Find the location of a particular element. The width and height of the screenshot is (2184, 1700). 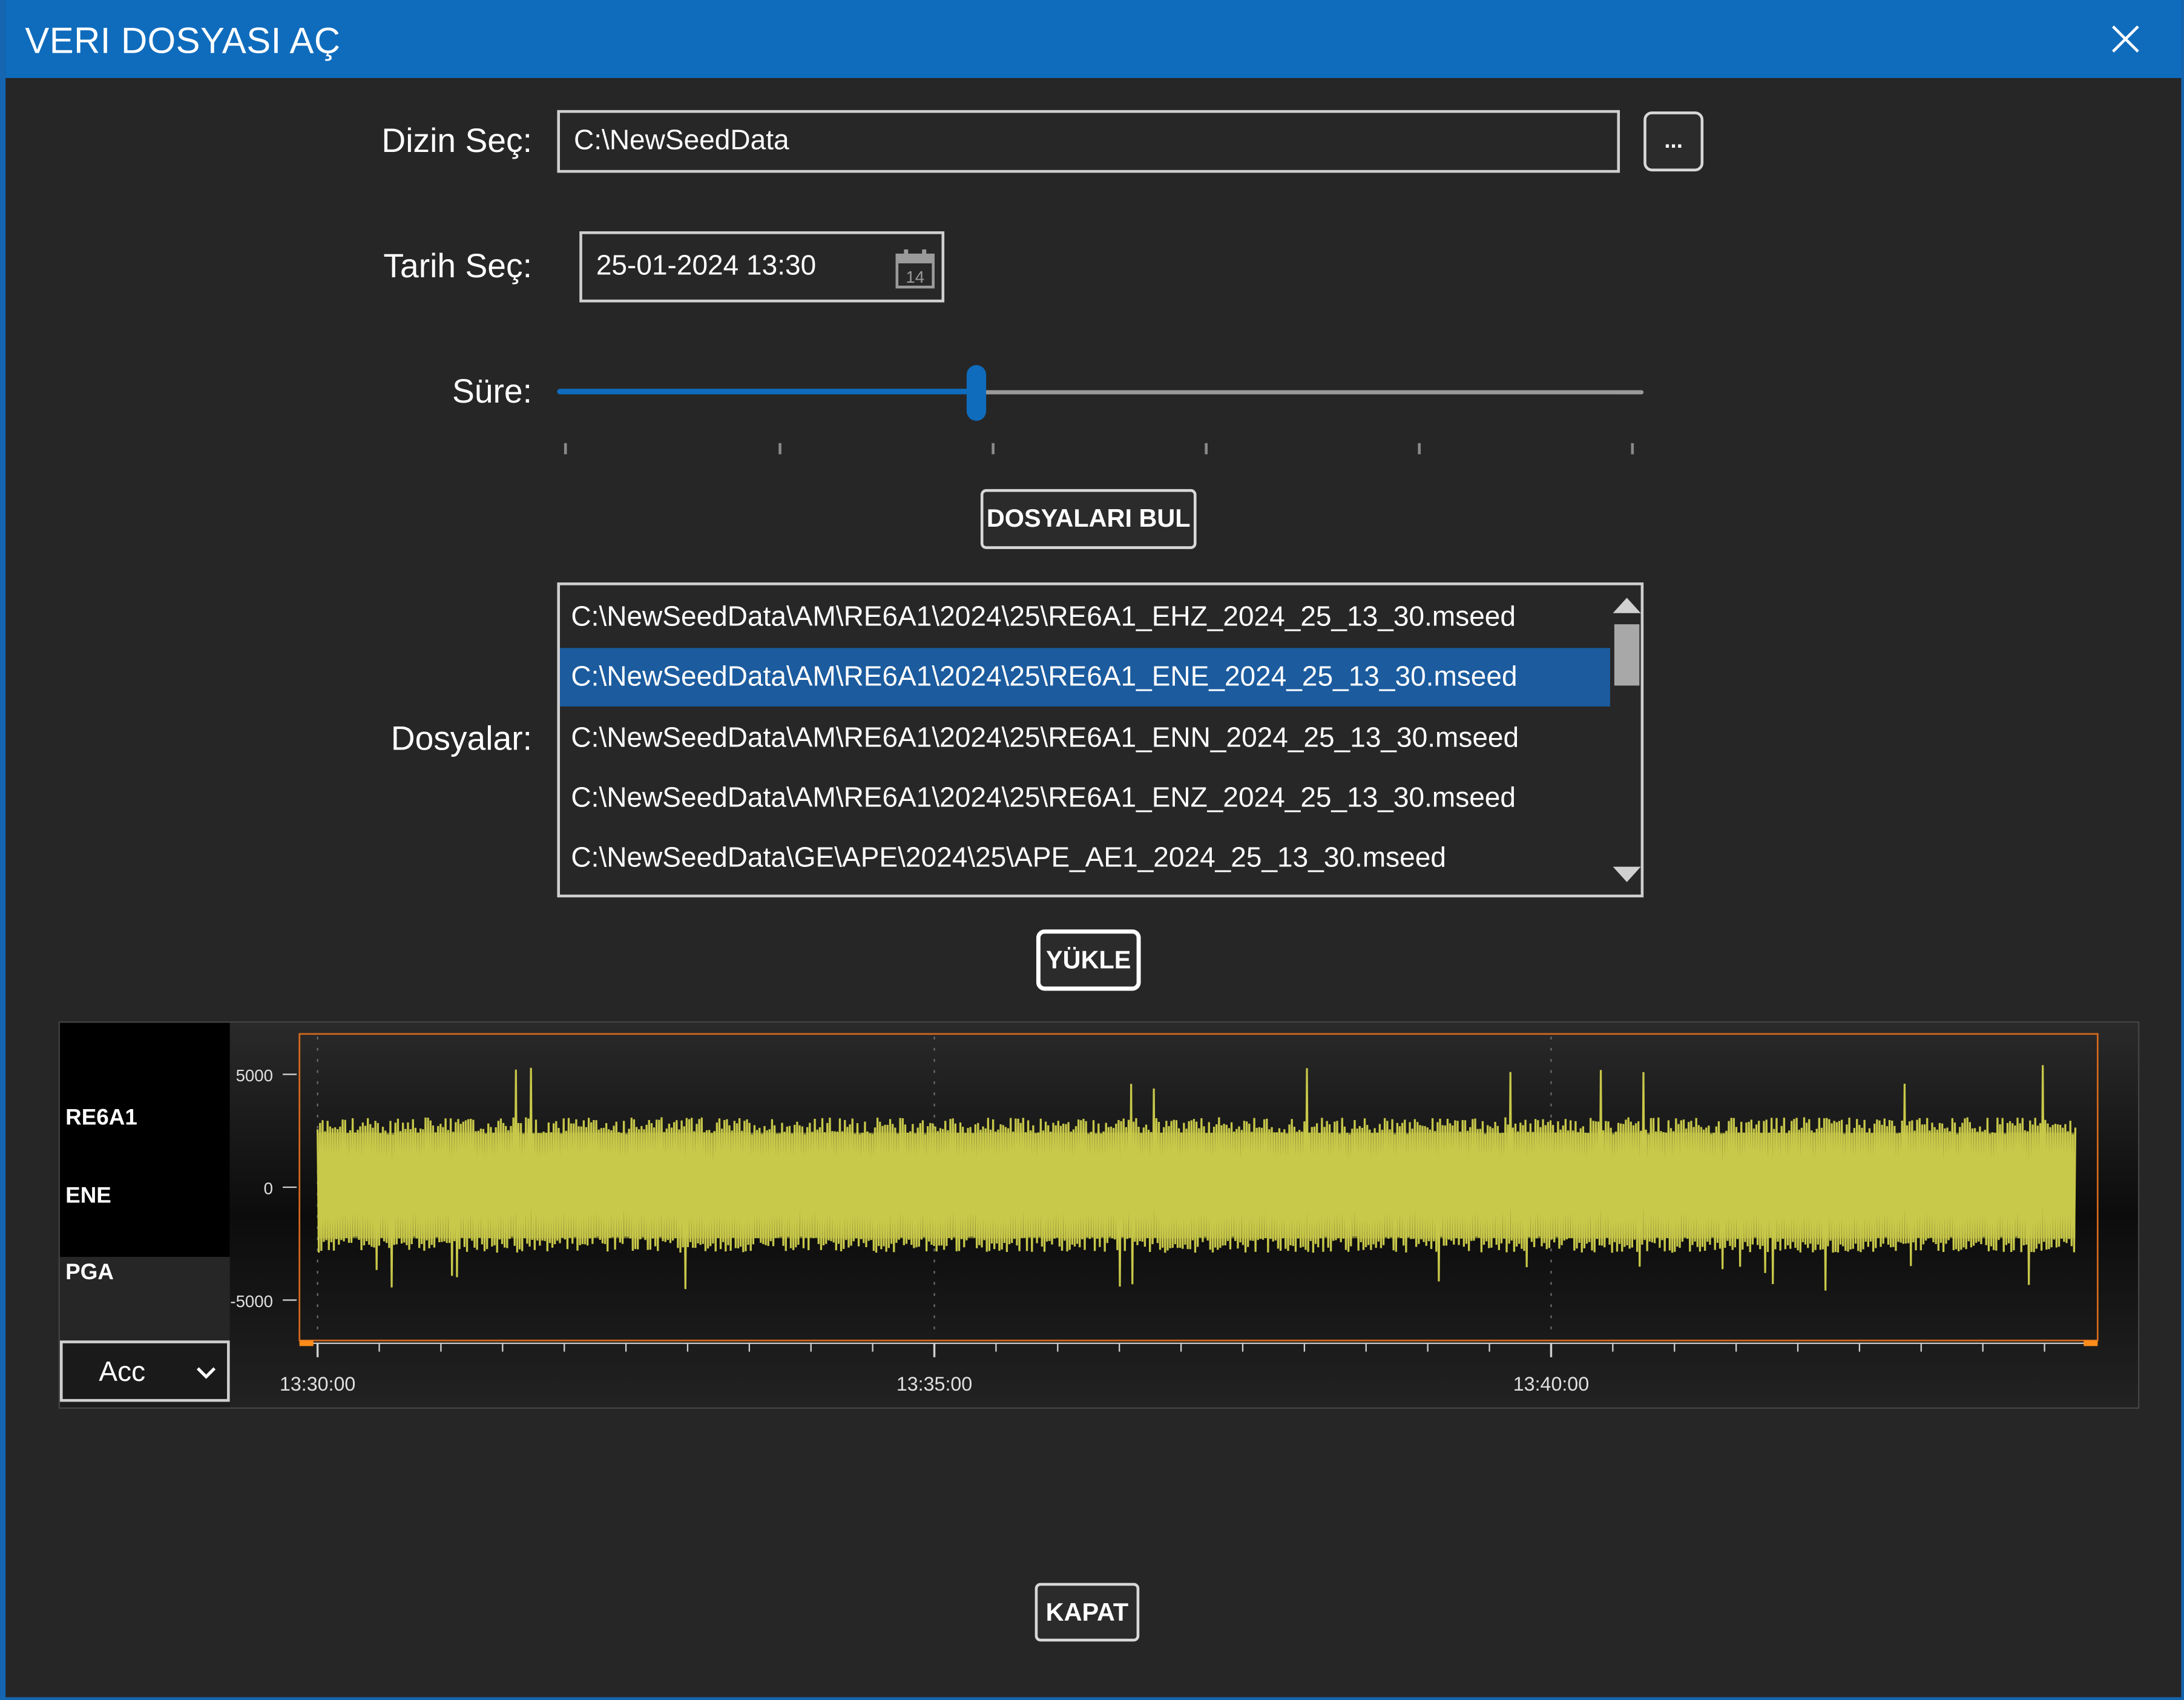

calendar-icon: 14 is located at coordinates (915, 269).